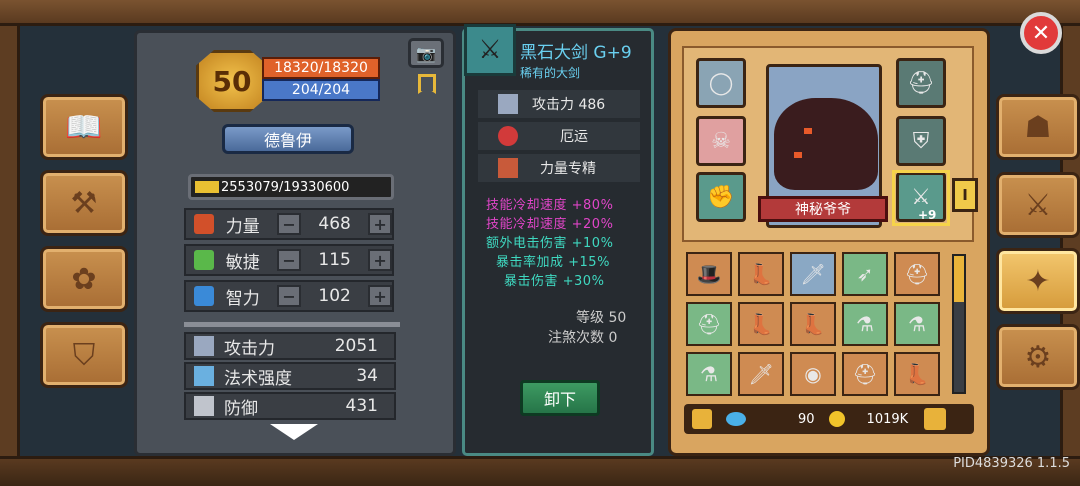  I want to click on agility-minus-button: −, so click(289, 260).